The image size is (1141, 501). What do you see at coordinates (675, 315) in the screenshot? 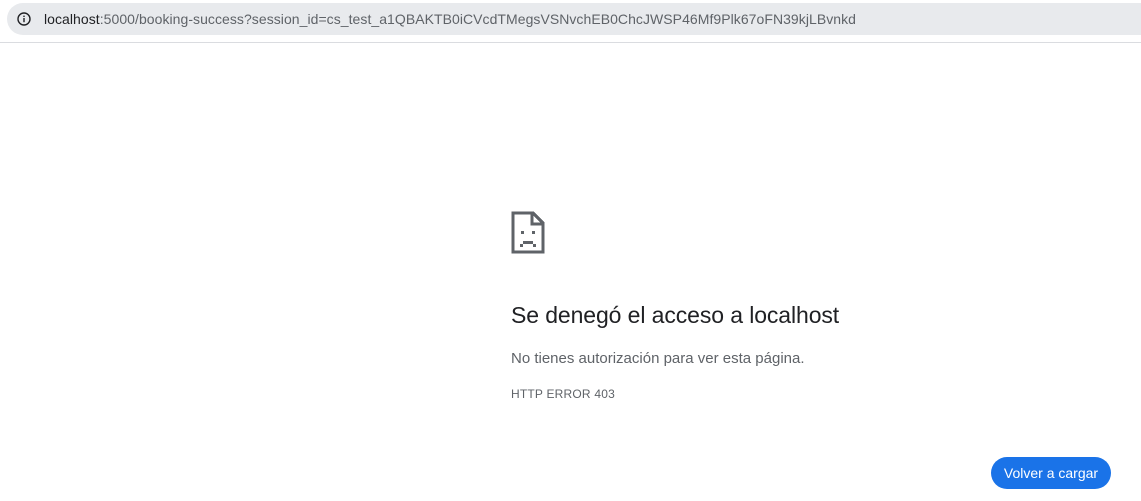
I see `error-title: Se denegó el acceso a localhost` at bounding box center [675, 315].